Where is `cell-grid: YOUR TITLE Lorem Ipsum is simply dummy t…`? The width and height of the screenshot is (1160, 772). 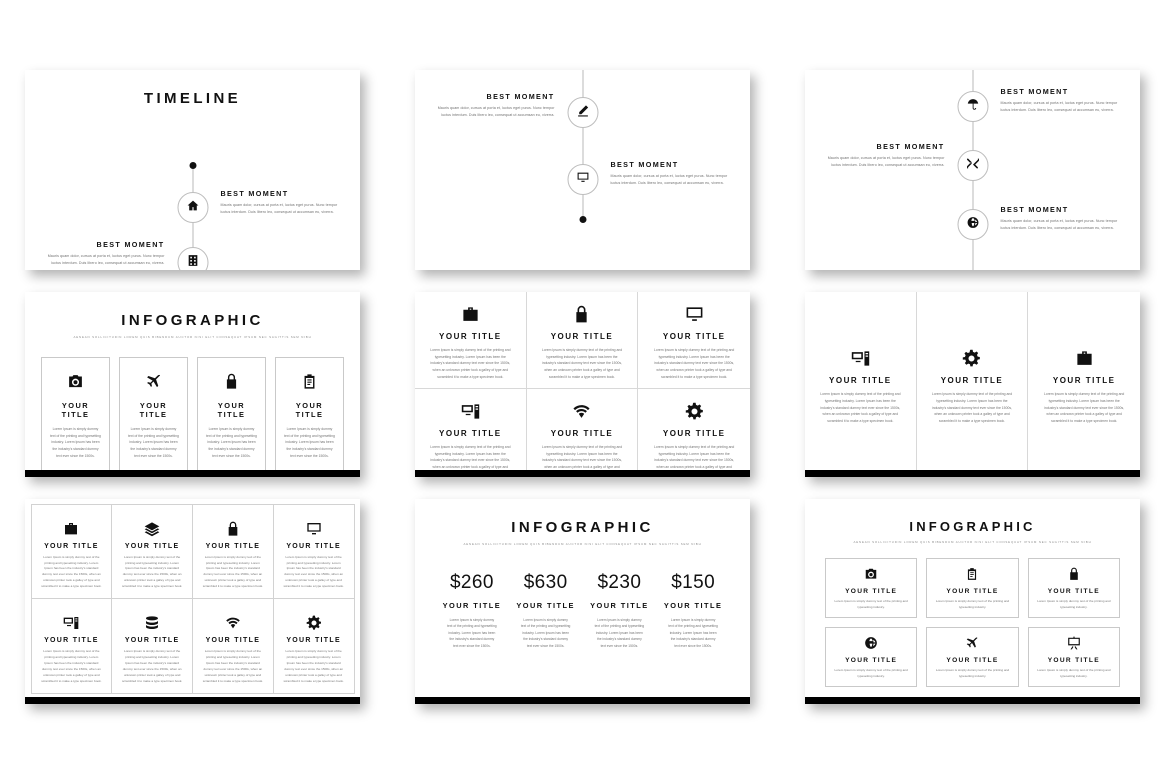 cell-grid: YOUR TITLE Lorem Ipsum is simply dummy t… is located at coordinates (582, 384).